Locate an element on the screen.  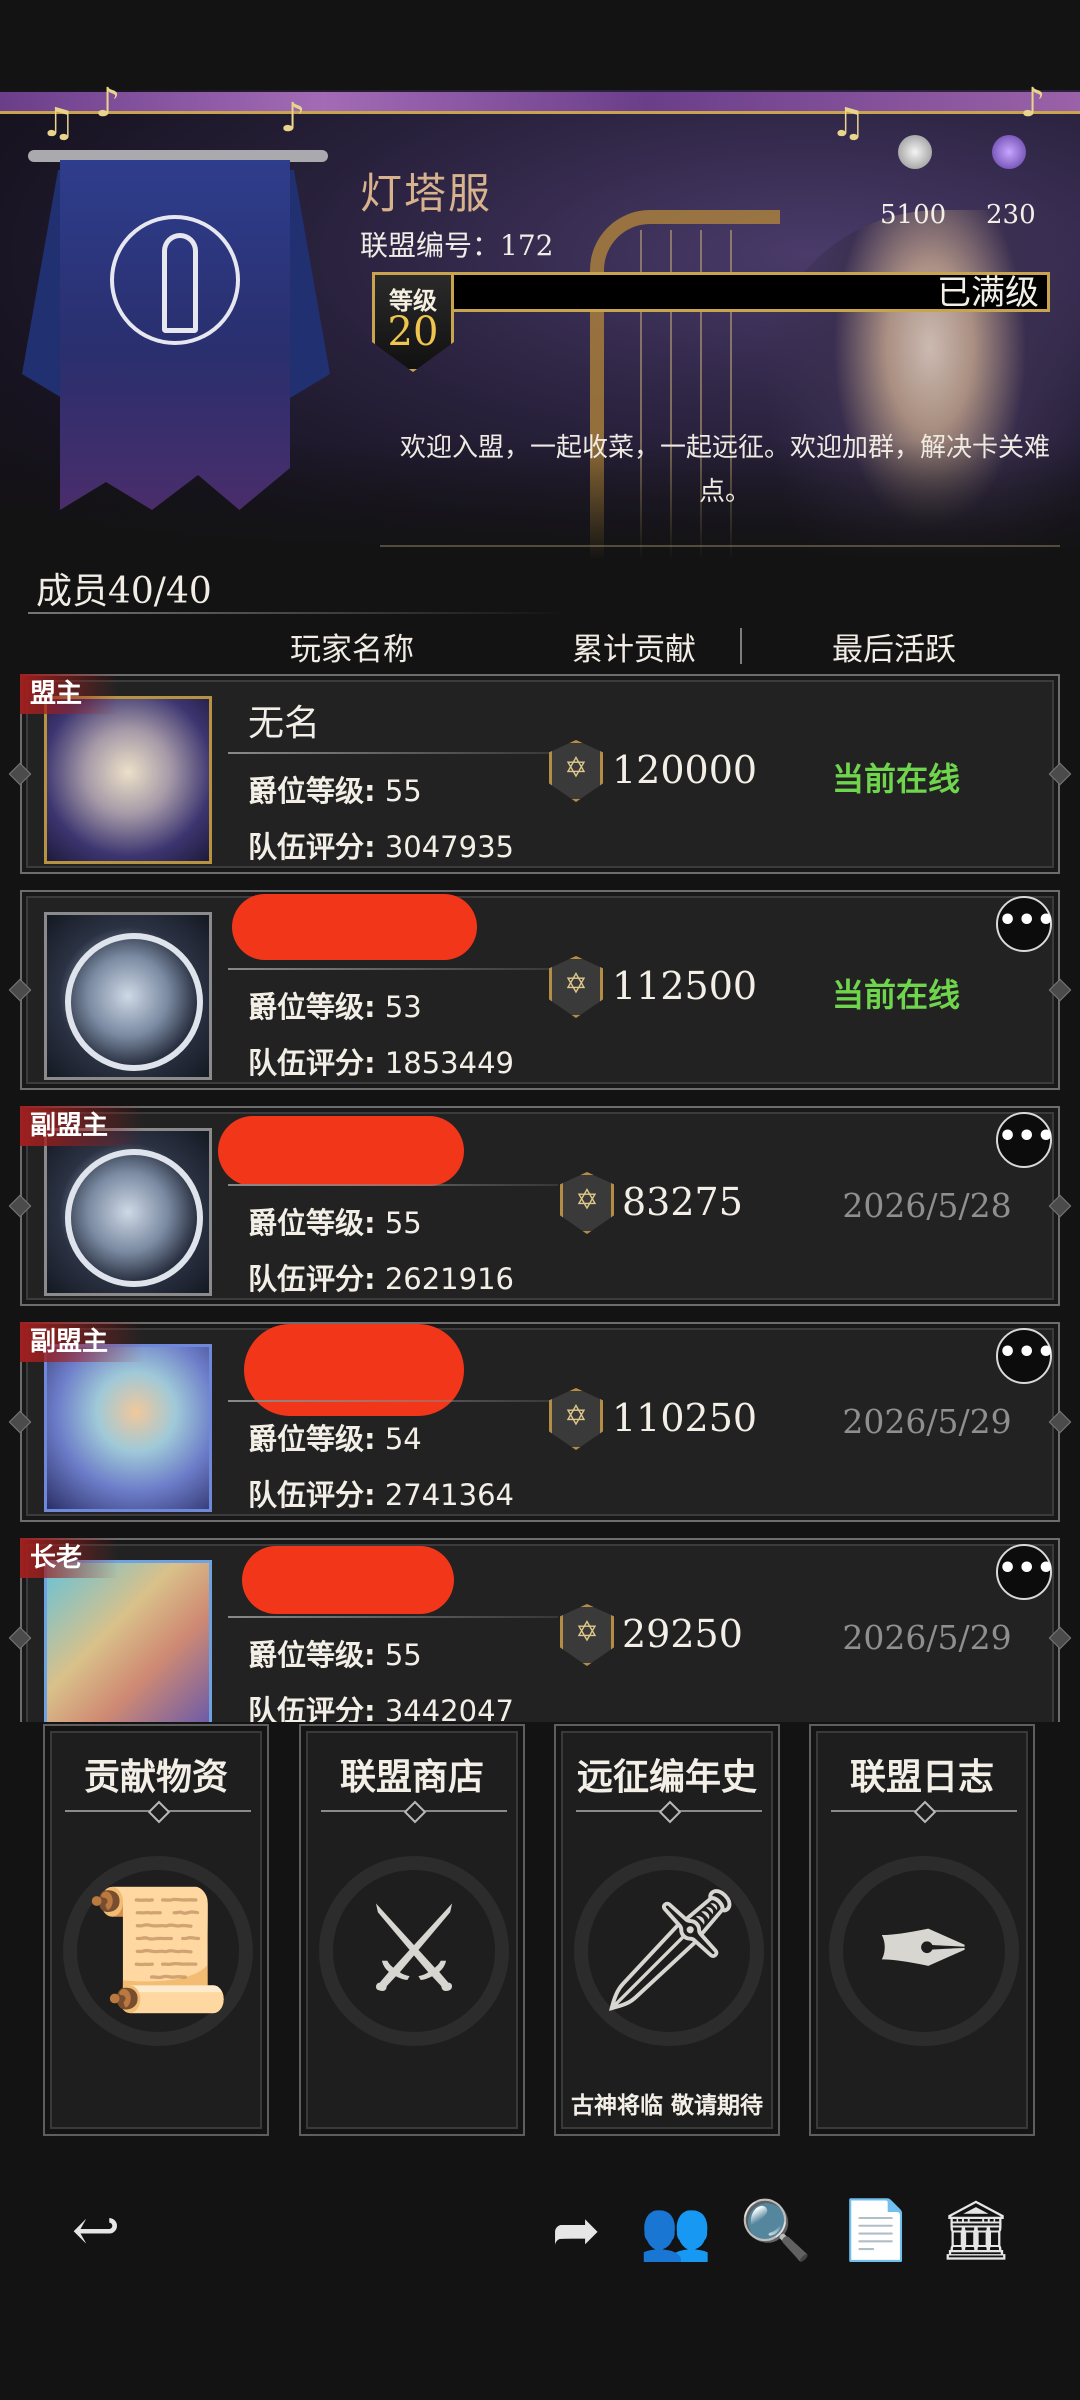
share-icon: ➦ is located at coordinates (576, 2230).